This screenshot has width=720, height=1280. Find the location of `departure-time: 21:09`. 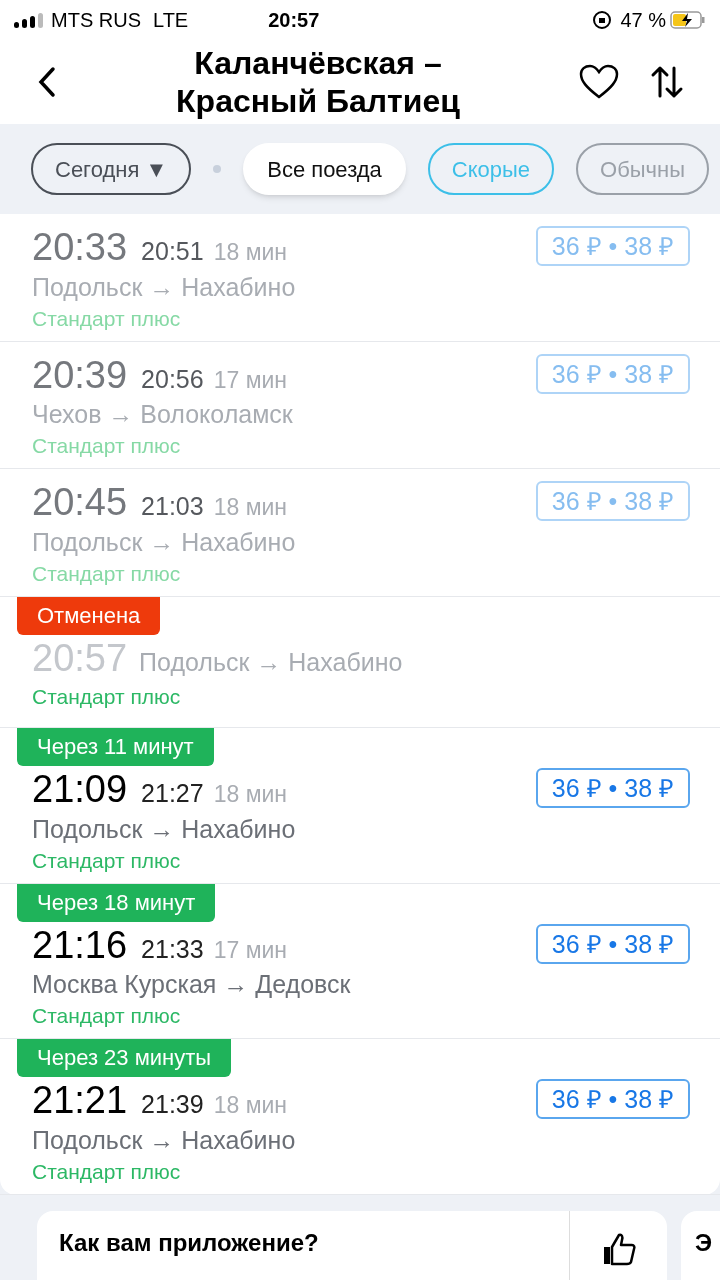

departure-time: 21:09 is located at coordinates (80, 789).